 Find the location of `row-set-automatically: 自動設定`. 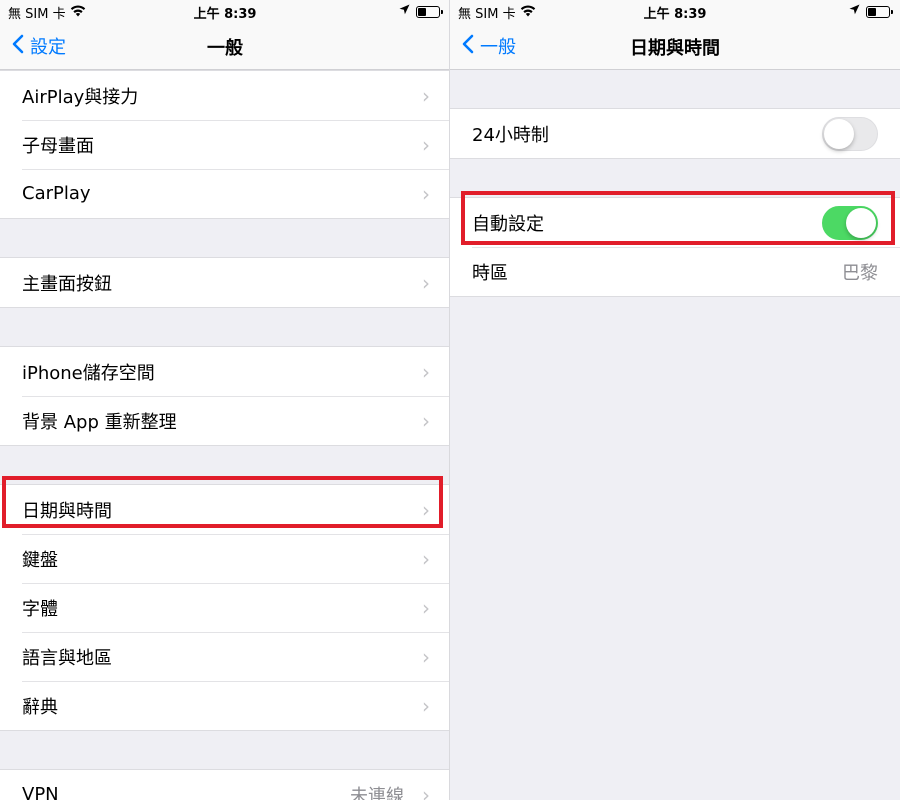

row-set-automatically: 自動設定 is located at coordinates (675, 222).